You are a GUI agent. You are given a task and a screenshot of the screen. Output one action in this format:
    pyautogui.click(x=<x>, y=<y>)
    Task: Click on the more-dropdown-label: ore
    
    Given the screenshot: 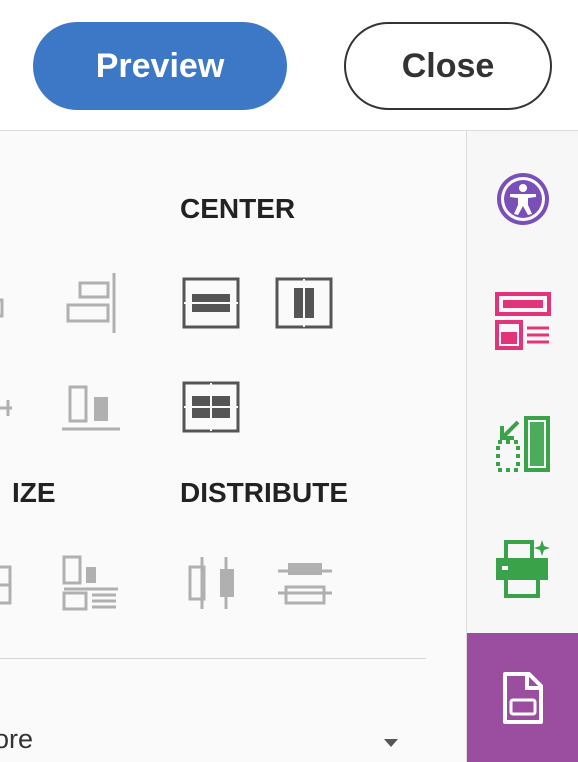 What is the action you would take?
    pyautogui.click(x=16, y=739)
    